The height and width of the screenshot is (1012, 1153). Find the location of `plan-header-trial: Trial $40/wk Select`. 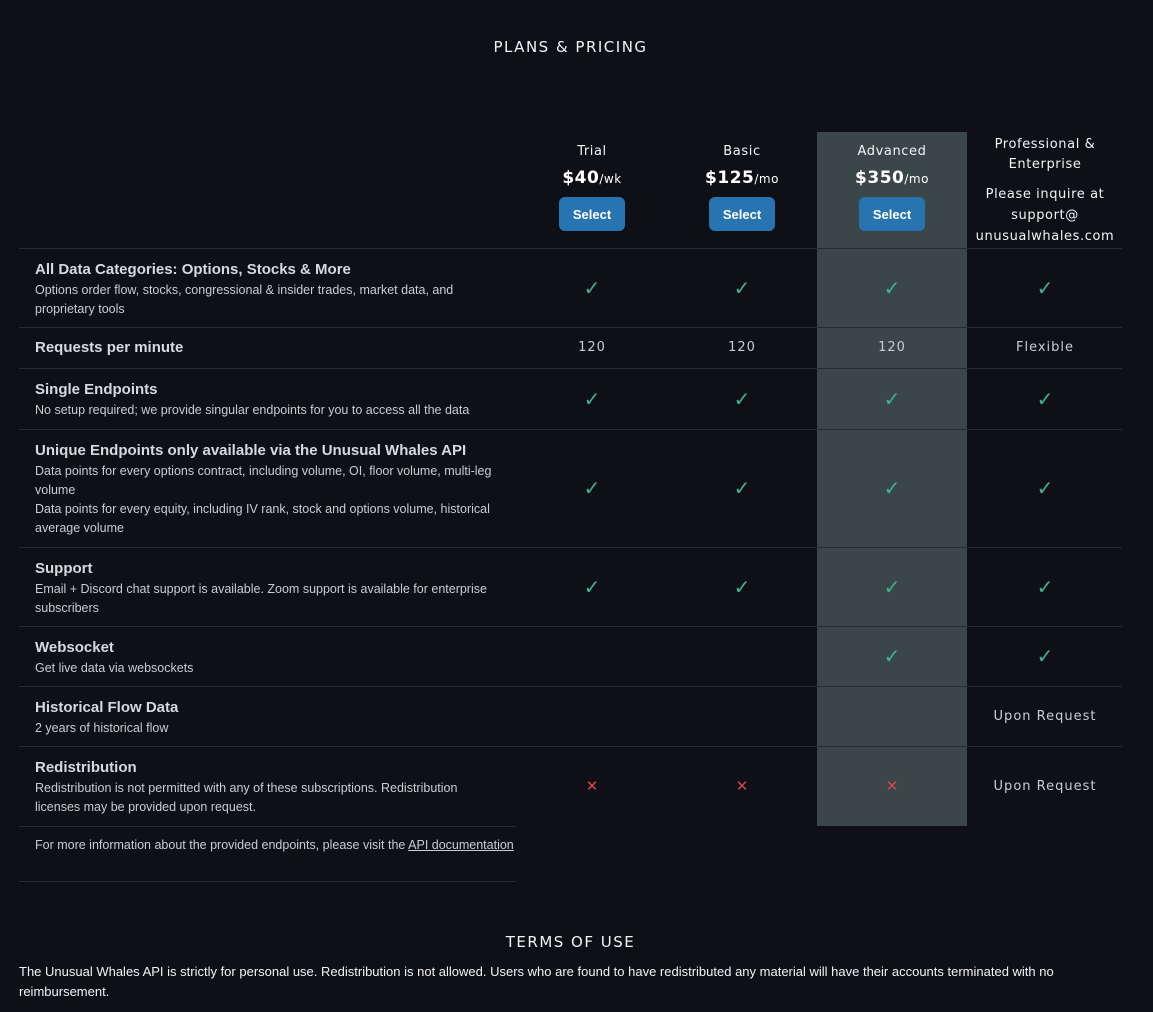

plan-header-trial: Trial $40/wk Select is located at coordinates (592, 187).